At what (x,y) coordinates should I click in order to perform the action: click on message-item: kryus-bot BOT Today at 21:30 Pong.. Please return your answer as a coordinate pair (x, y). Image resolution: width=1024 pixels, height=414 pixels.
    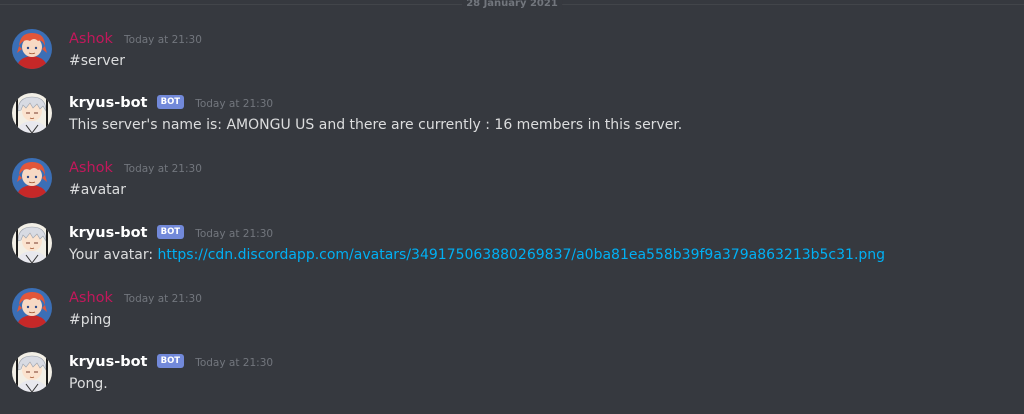
    Looking at the image, I should click on (512, 379).